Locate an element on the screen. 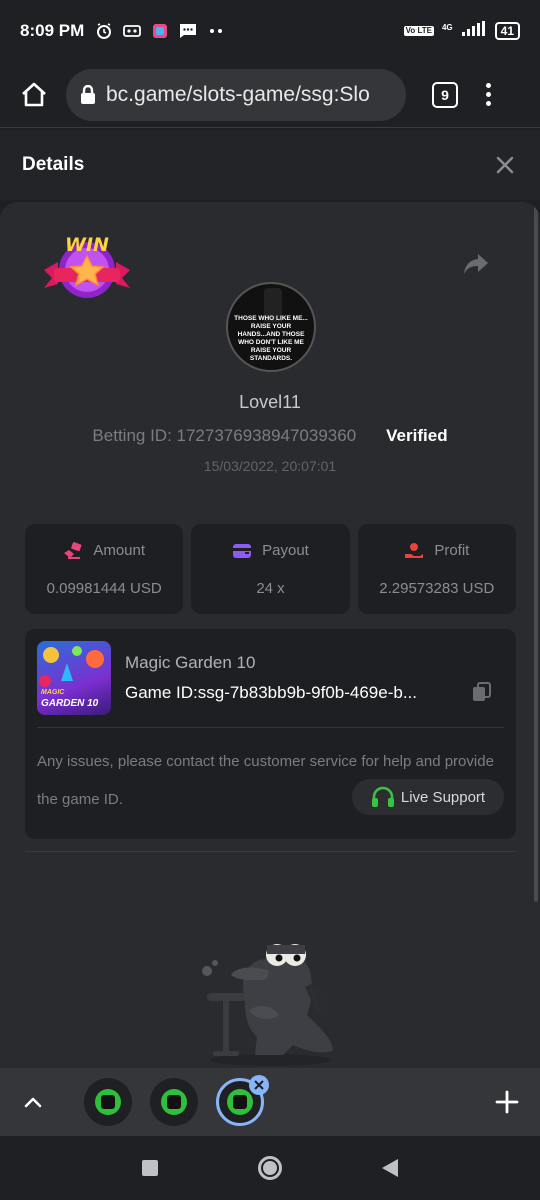  close-button is located at coordinates (505, 165).